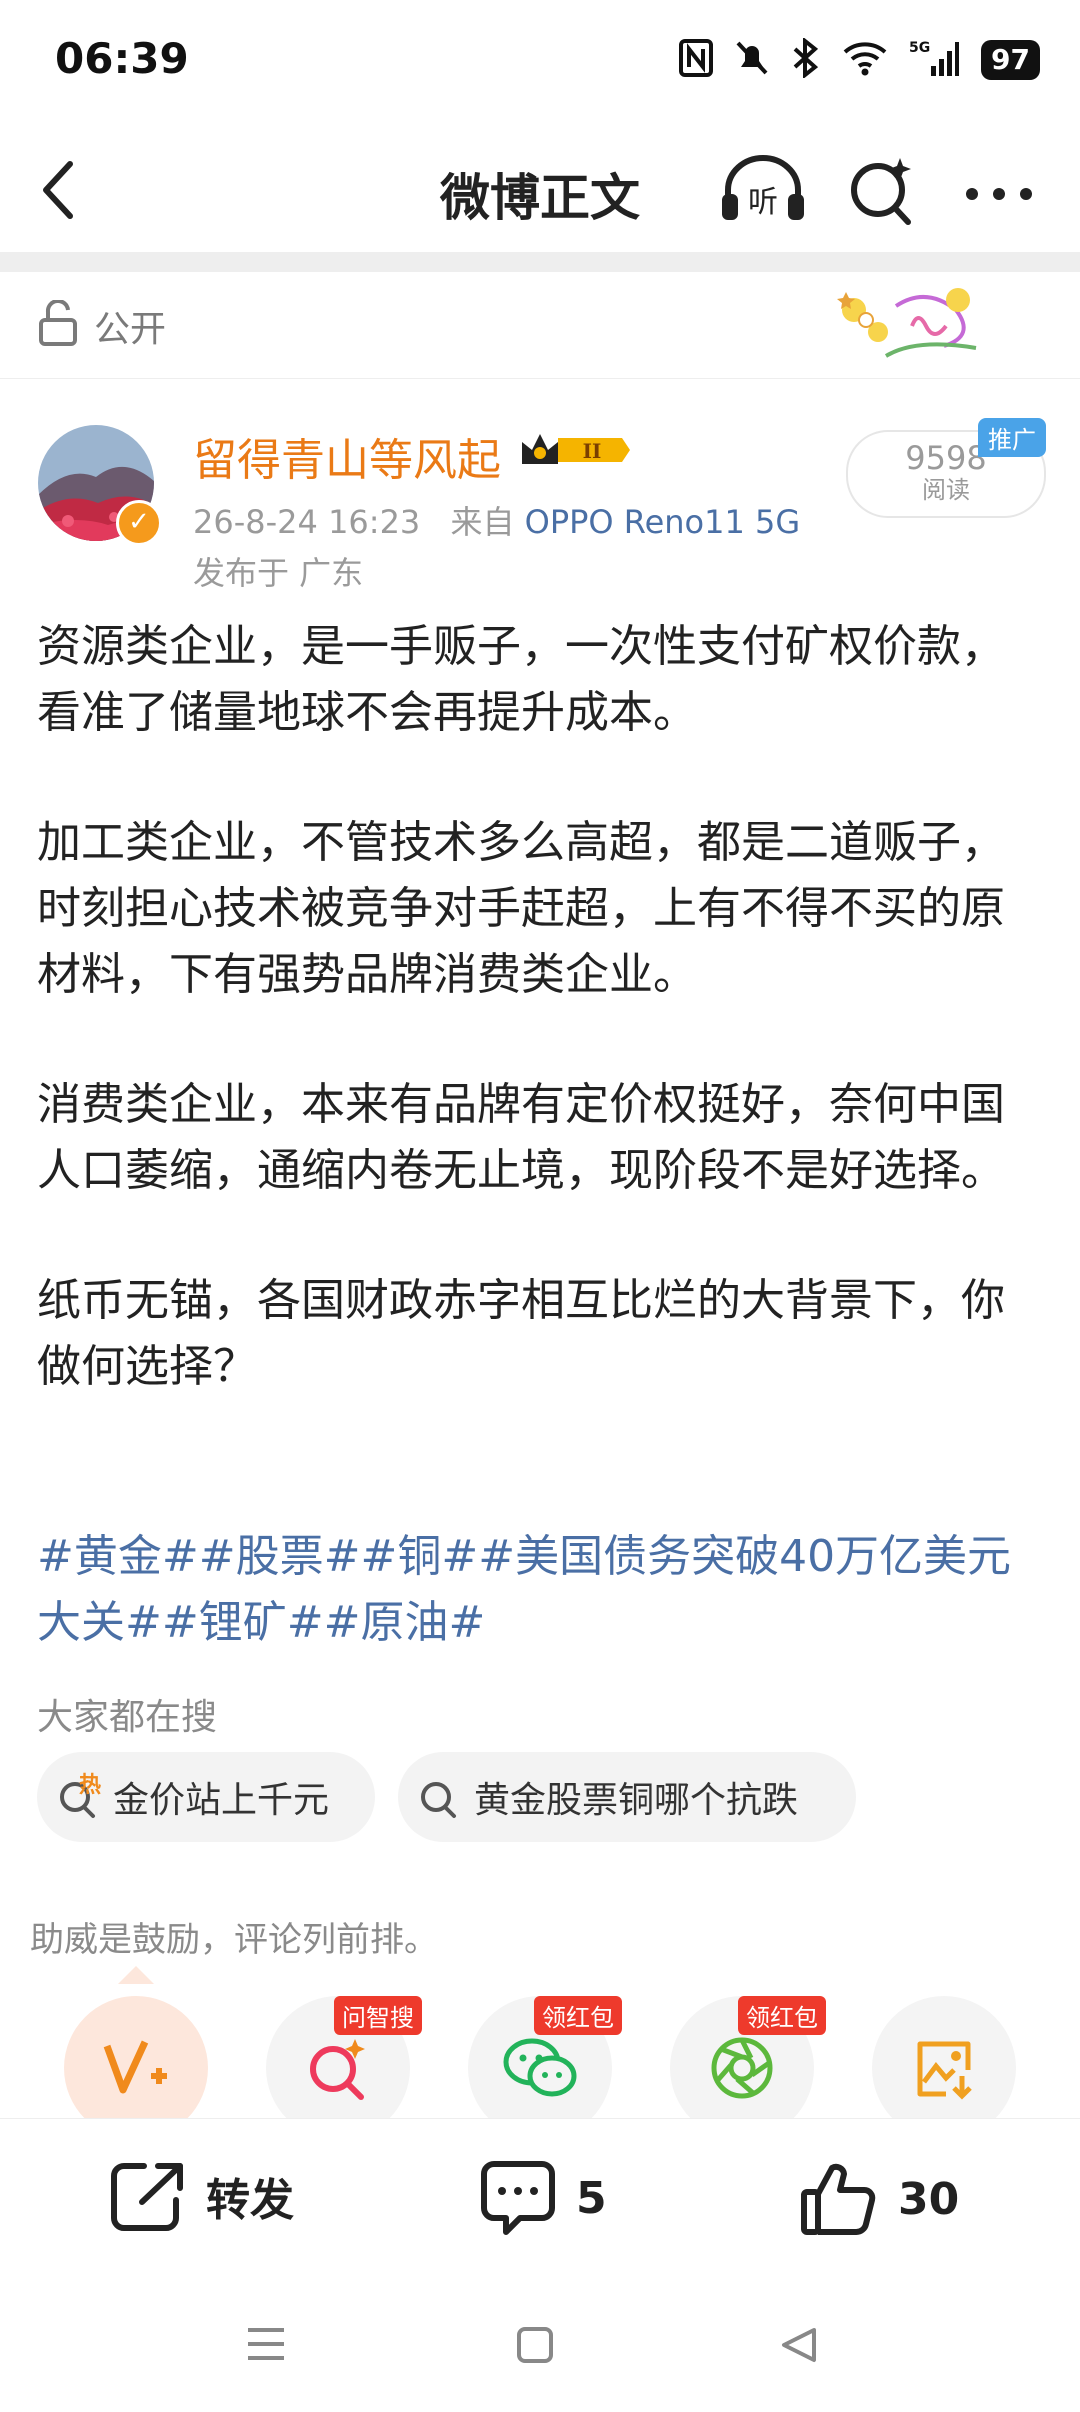  Describe the element at coordinates (946, 490) in the screenshot. I see `read-label: 阅读` at that location.